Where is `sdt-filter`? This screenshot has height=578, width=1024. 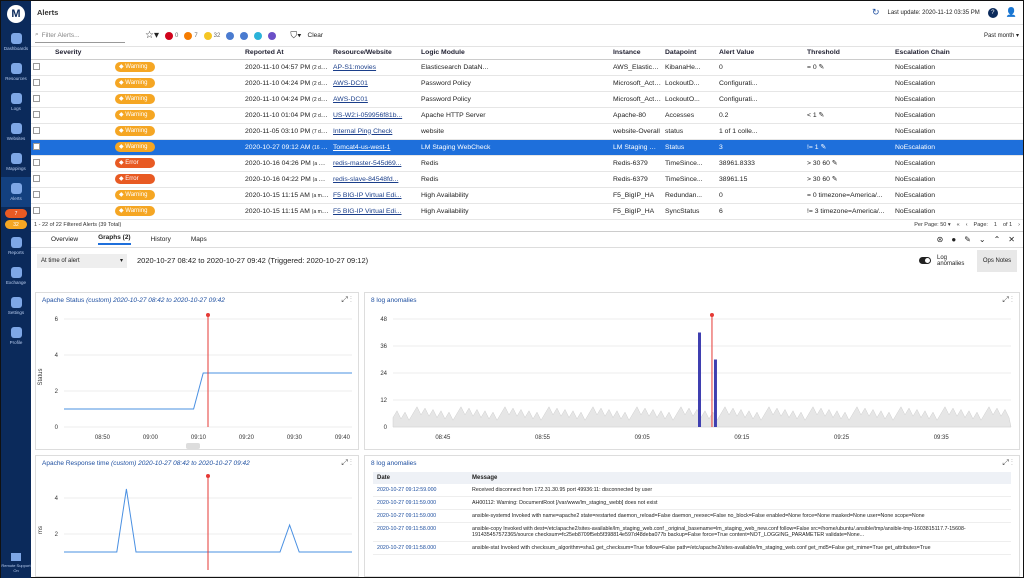
sdt-filter is located at coordinates (244, 35).